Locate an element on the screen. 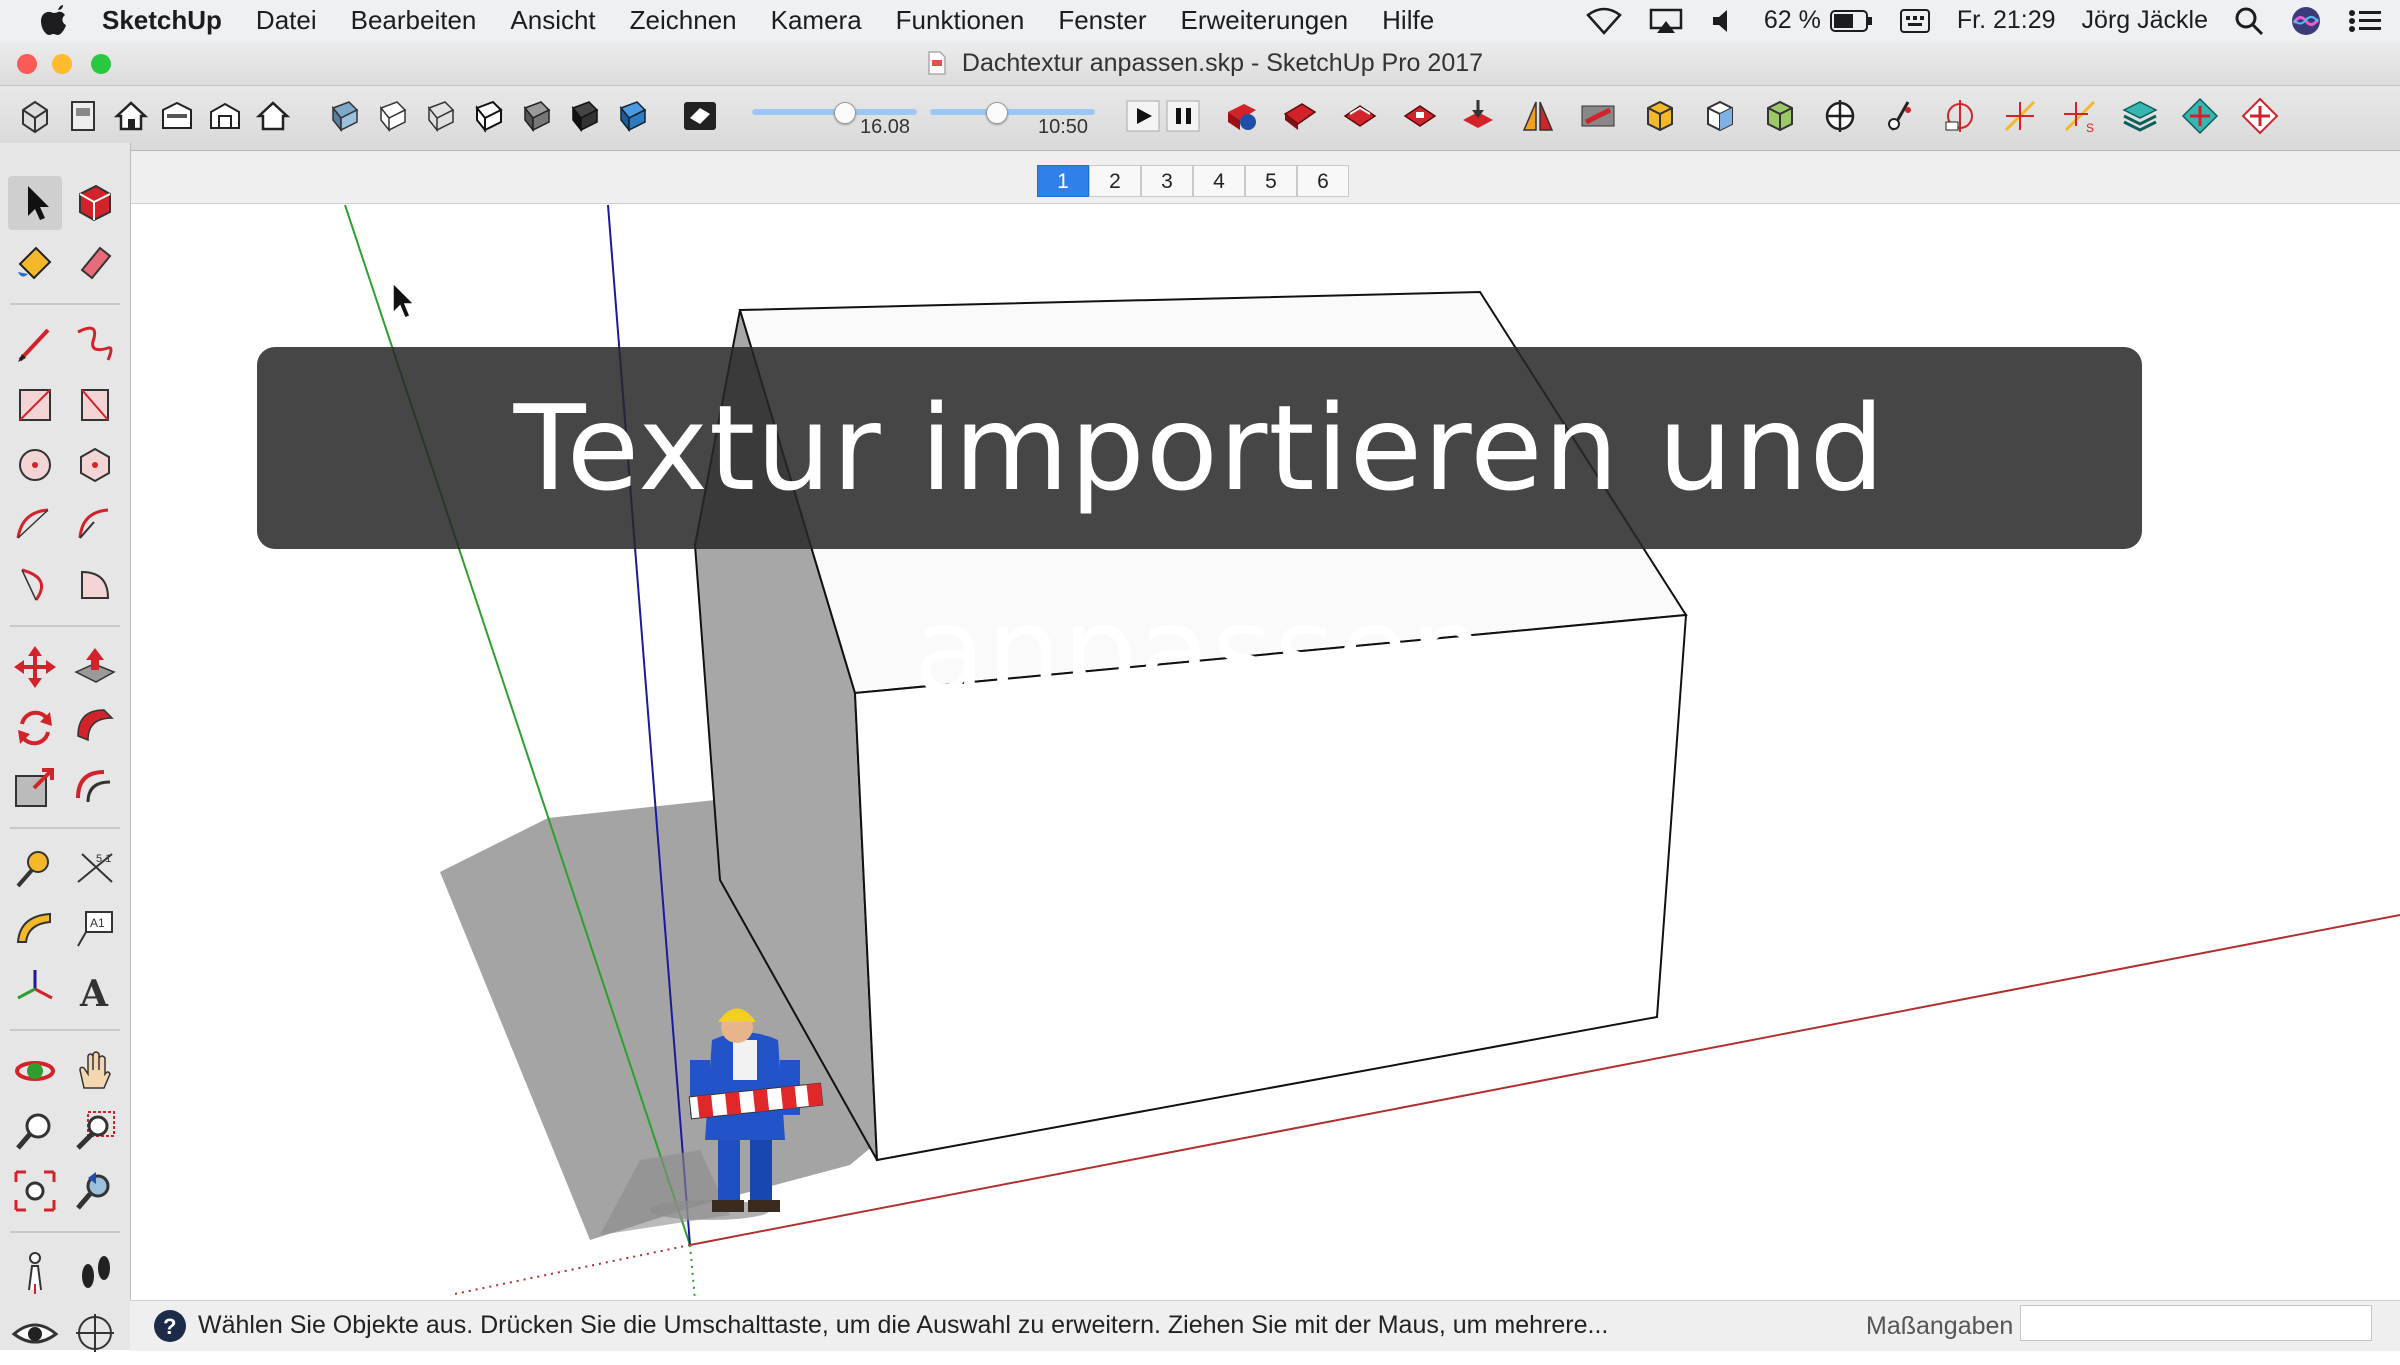 The width and height of the screenshot is (2400, 1365). push-pull-icon is located at coordinates (95, 667).